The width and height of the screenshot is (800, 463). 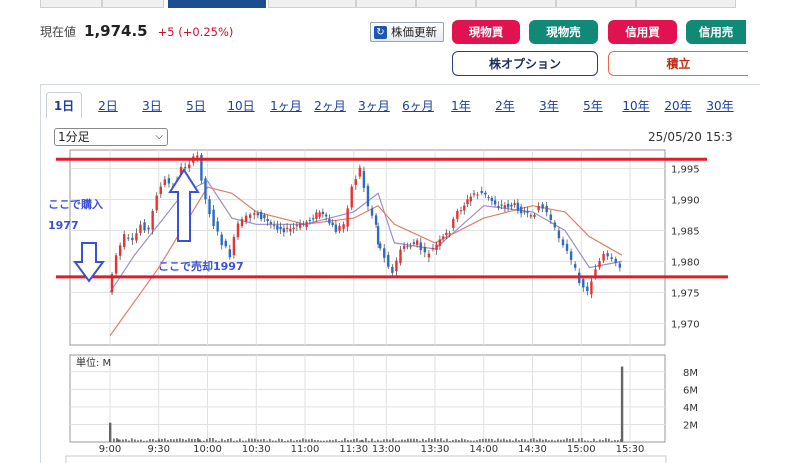 What do you see at coordinates (353, 449) in the screenshot?
I see `time-tick-label: 11:30` at bounding box center [353, 449].